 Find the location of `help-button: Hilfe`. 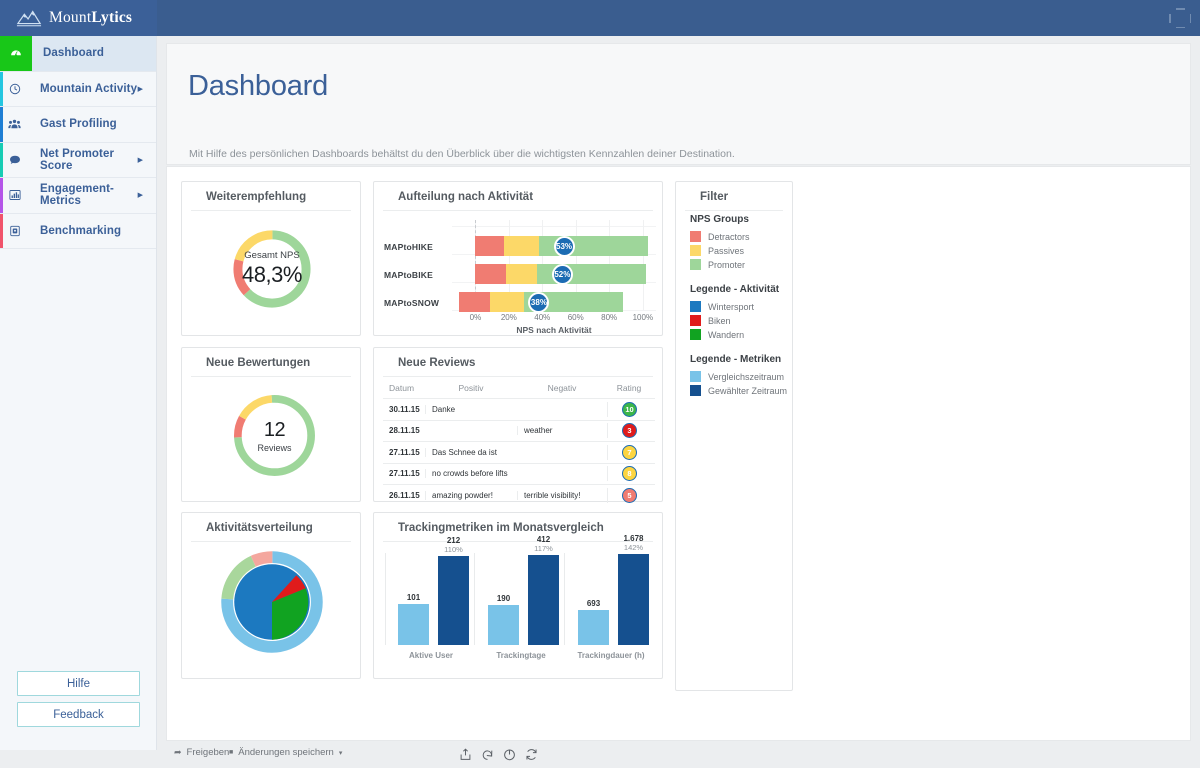

help-button: Hilfe is located at coordinates (78, 683).